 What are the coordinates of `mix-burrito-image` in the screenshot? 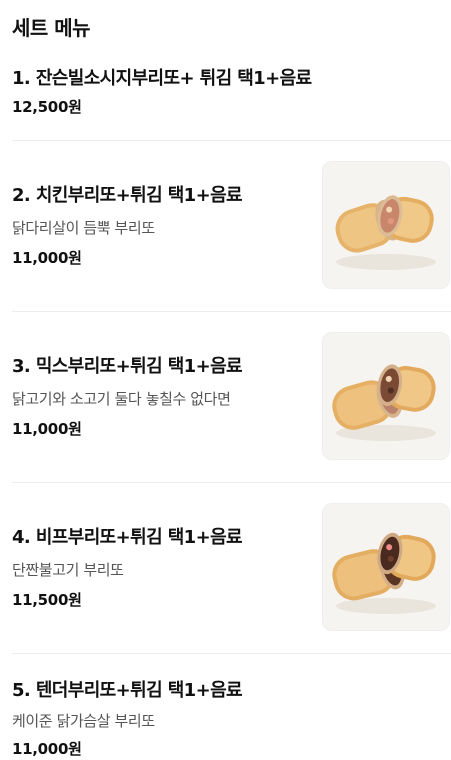 It's located at (386, 396).